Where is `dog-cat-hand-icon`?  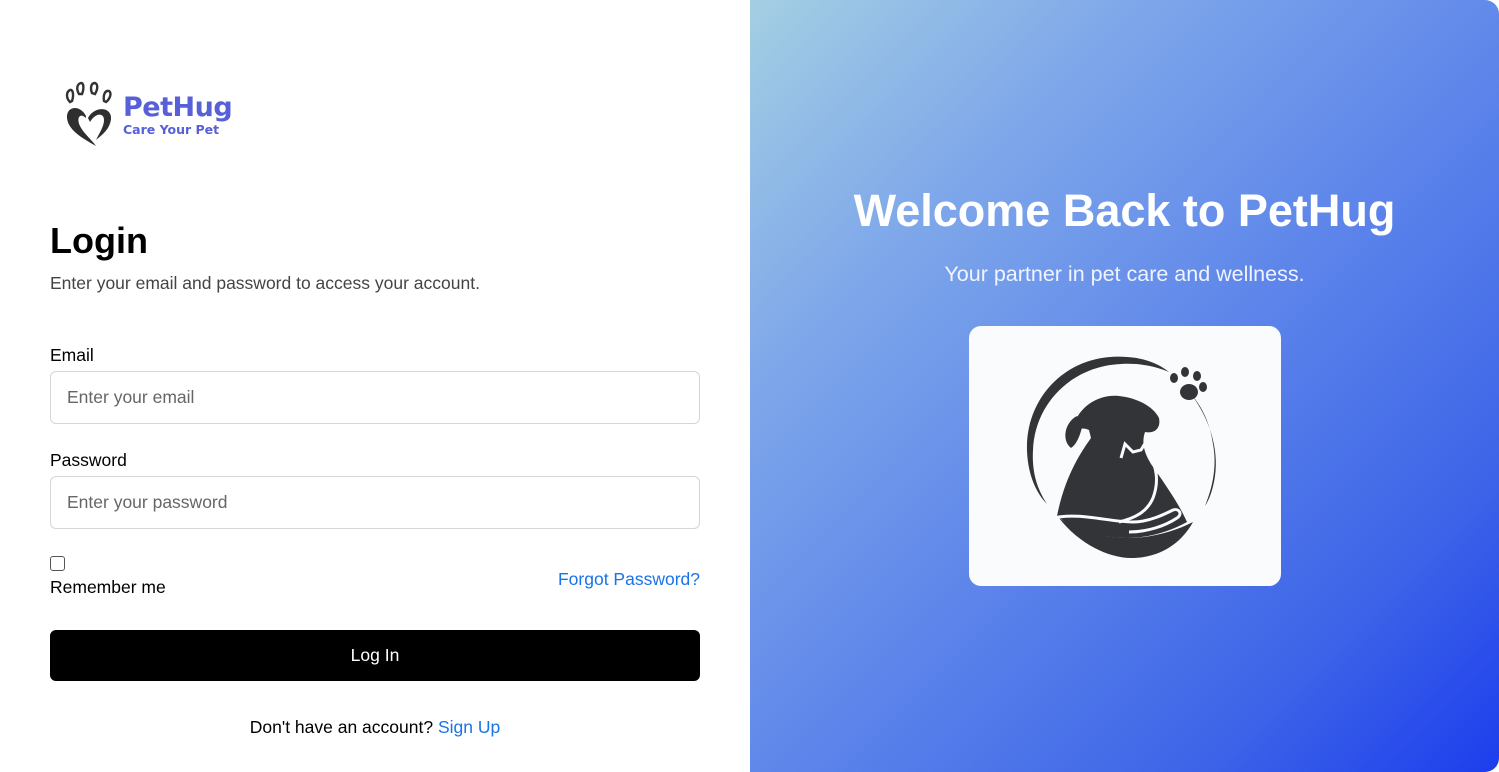 dog-cat-hand-icon is located at coordinates (1121, 457).